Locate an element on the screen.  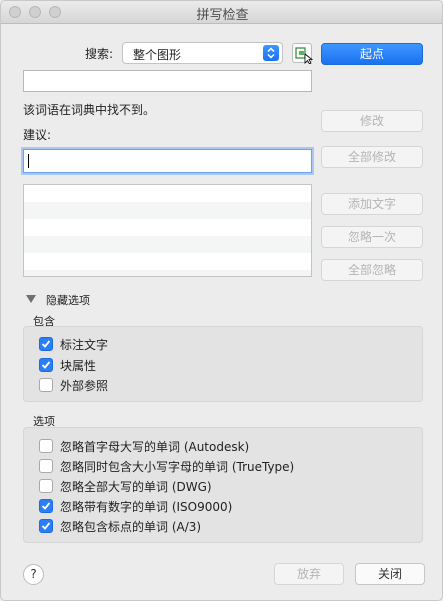
select-objects-icon is located at coordinates (304, 56).